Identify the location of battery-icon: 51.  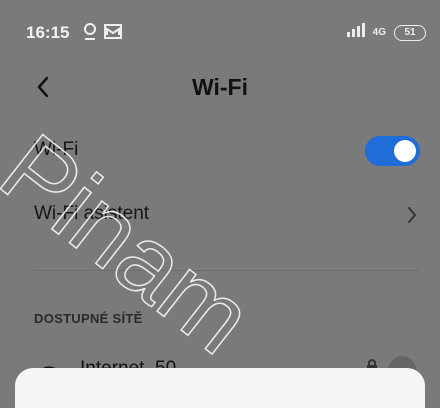
(410, 32).